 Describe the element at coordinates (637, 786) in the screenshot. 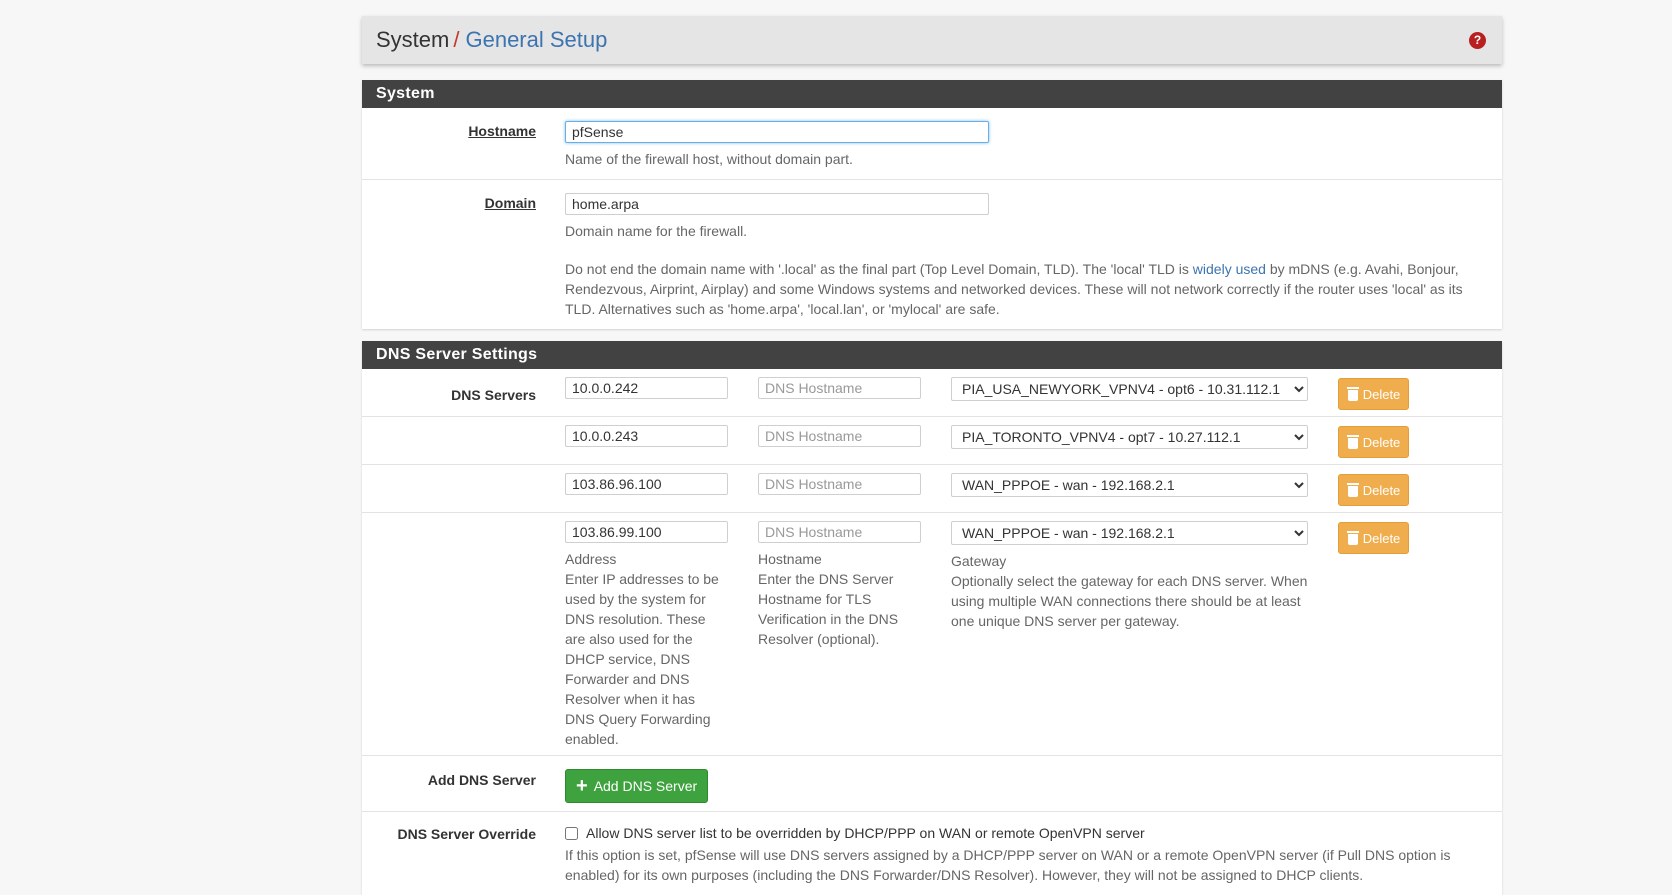

I see `add-dns-server-button: + Add DNS Server` at that location.